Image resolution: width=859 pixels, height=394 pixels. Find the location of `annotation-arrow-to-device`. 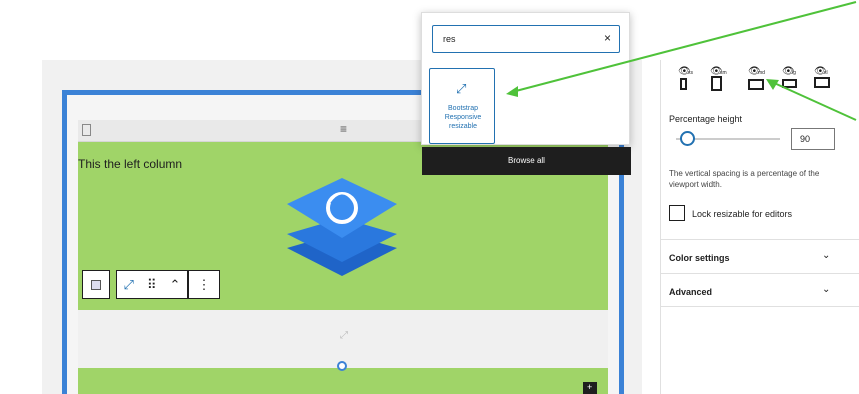

annotation-arrow-to-device is located at coordinates (814, 101).